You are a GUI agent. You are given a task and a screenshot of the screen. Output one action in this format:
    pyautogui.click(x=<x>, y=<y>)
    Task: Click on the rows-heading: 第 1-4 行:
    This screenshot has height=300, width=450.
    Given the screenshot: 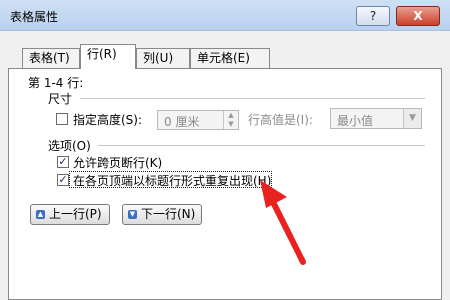 What is the action you would take?
    pyautogui.click(x=56, y=83)
    